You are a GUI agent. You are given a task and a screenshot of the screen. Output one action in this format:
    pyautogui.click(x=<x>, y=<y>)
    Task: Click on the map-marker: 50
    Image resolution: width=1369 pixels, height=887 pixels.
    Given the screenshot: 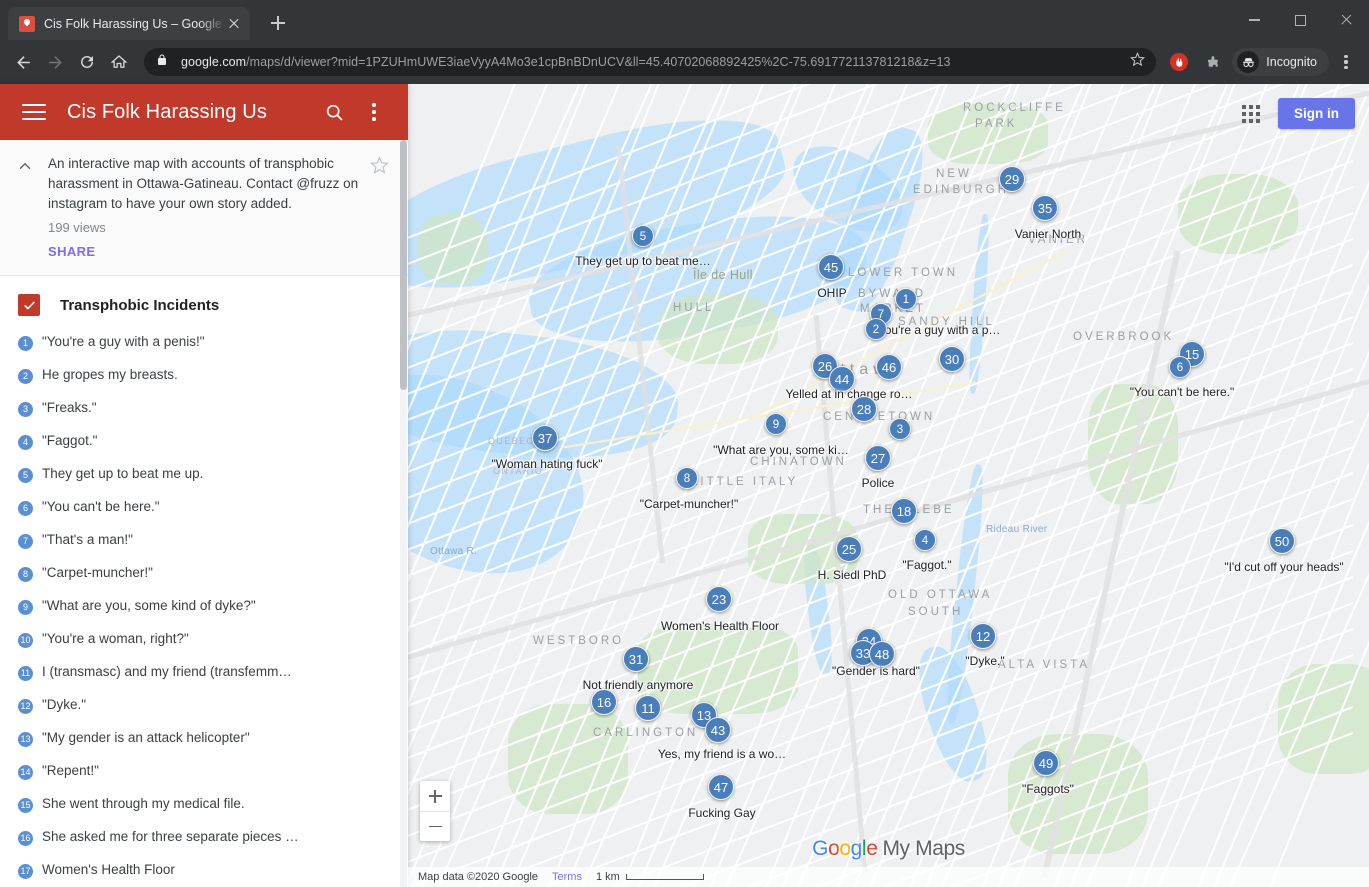 What is the action you would take?
    pyautogui.click(x=1282, y=541)
    